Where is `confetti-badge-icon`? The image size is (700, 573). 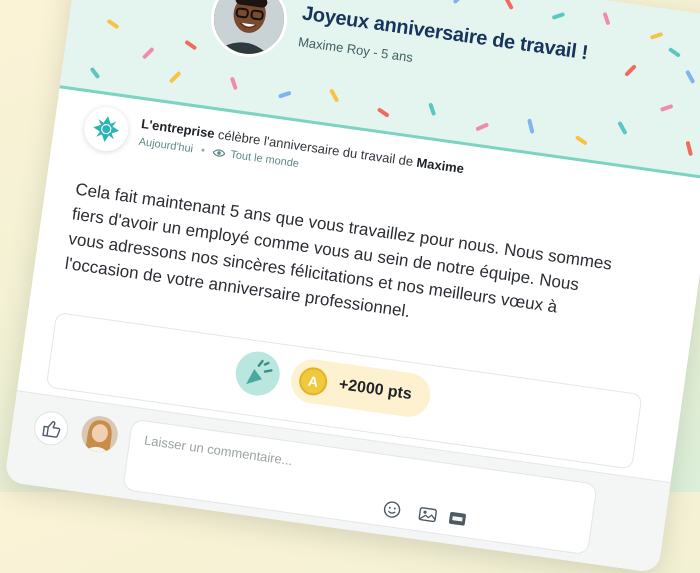
confetti-badge-icon is located at coordinates (259, 372).